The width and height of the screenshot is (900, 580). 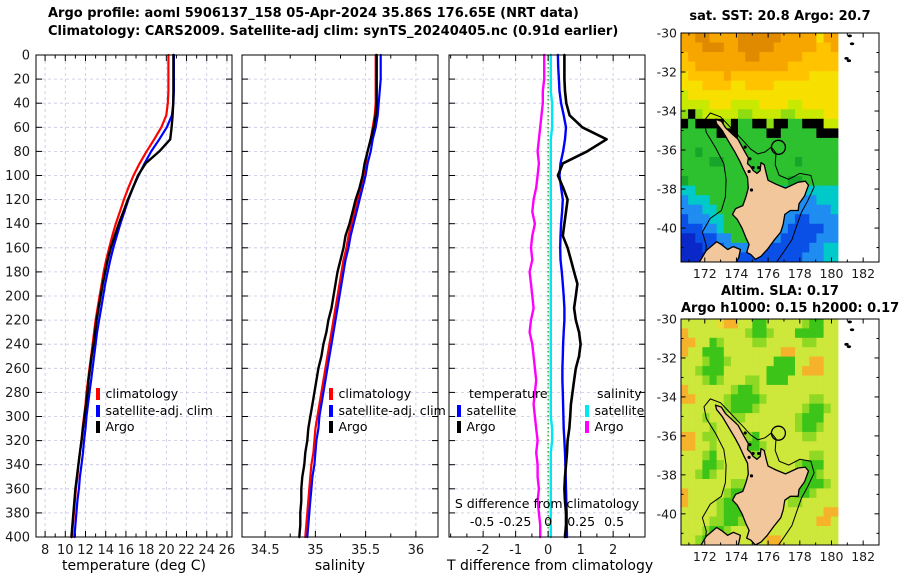 I want to click on temperature-legend: climatology satellite-adj. clim Argo, so click(x=154, y=411).